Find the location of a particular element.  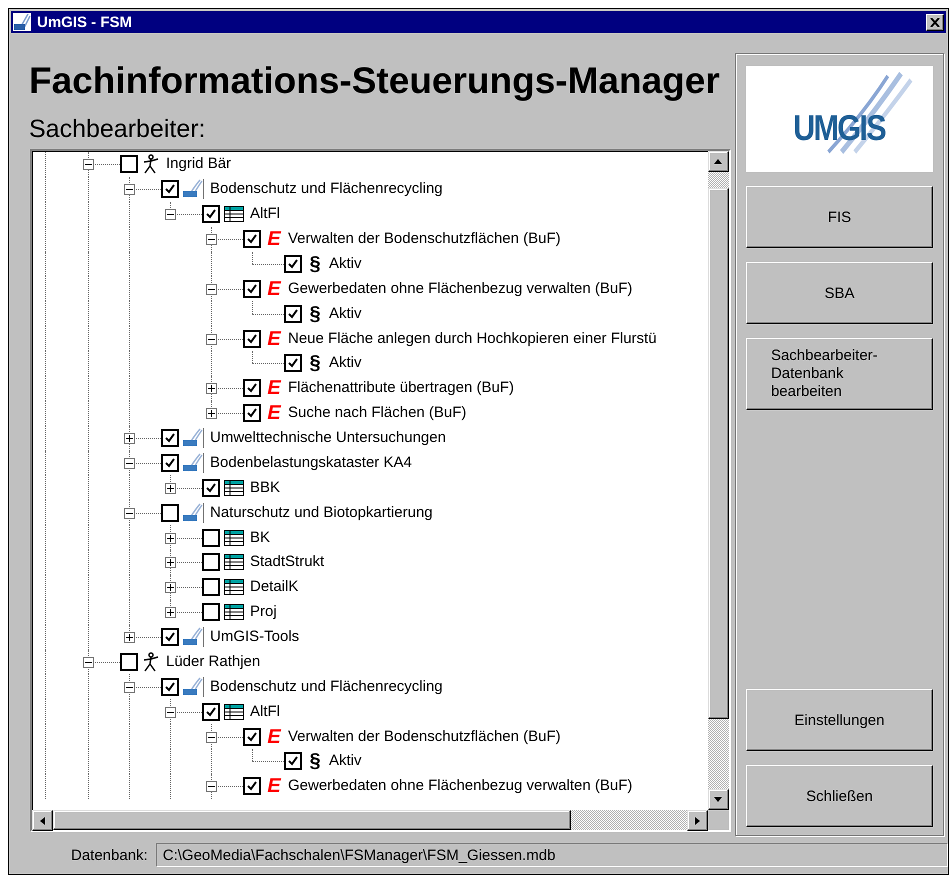

tree-item-label: BBK is located at coordinates (265, 487).